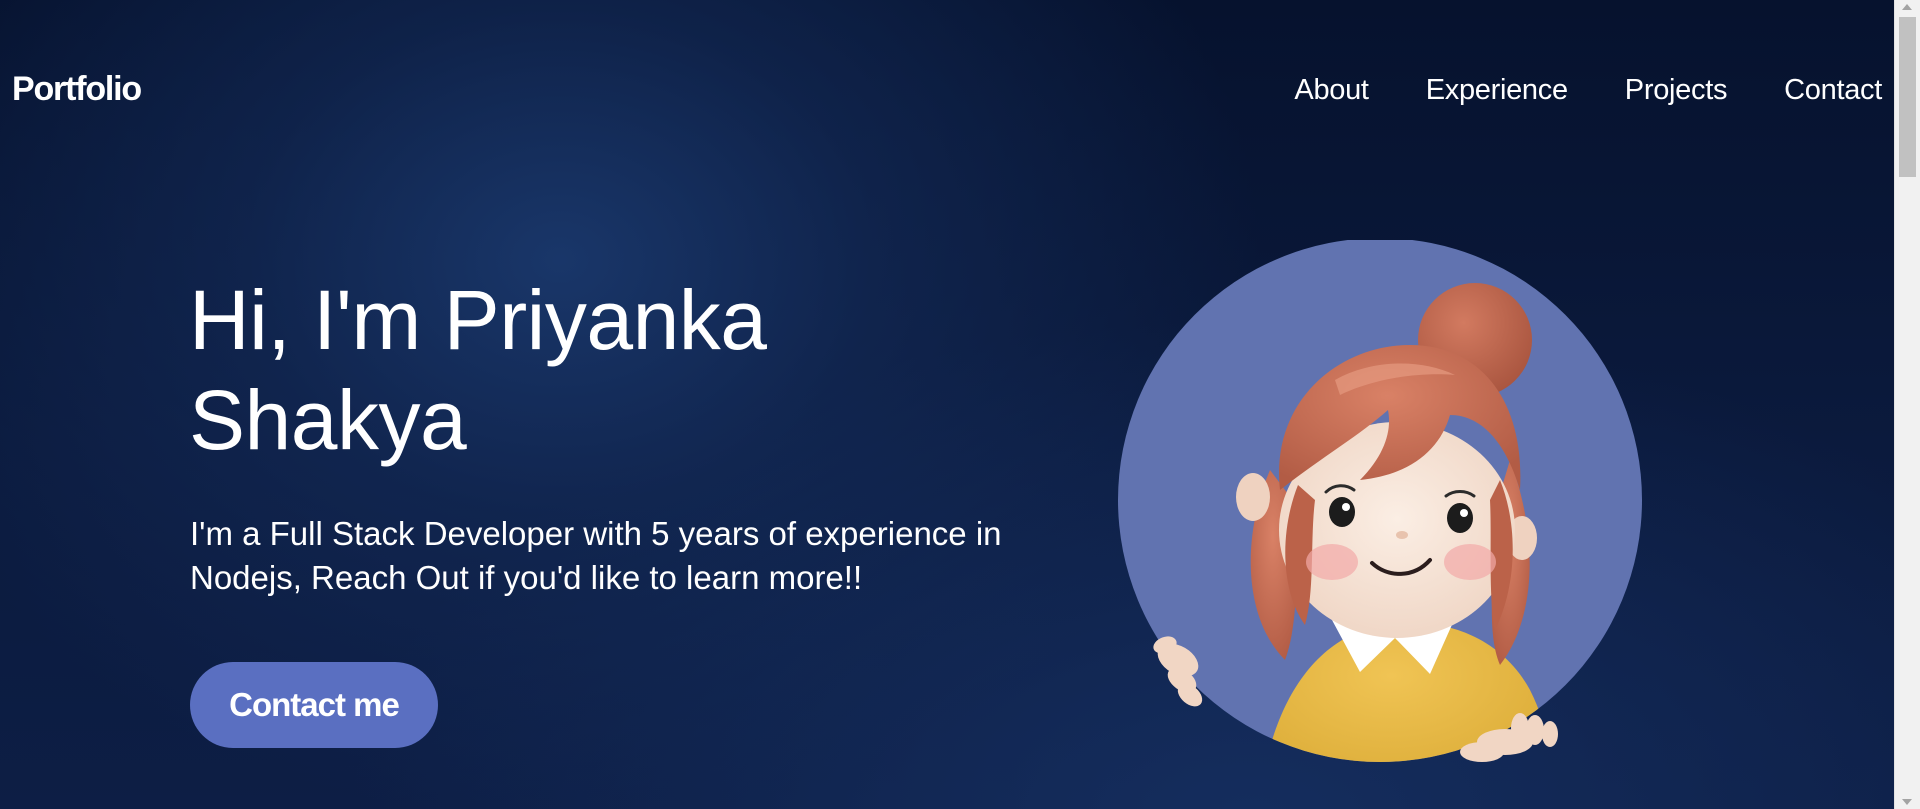  Describe the element at coordinates (1833, 90) in the screenshot. I see `nav-link-contact: Contact` at that location.